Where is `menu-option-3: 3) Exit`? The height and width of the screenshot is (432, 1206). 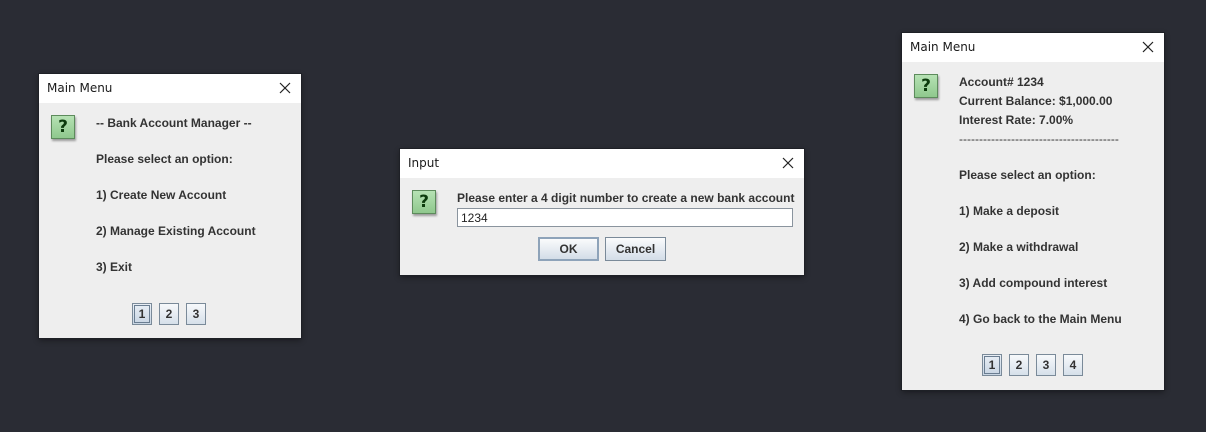 menu-option-3: 3) Exit is located at coordinates (114, 267).